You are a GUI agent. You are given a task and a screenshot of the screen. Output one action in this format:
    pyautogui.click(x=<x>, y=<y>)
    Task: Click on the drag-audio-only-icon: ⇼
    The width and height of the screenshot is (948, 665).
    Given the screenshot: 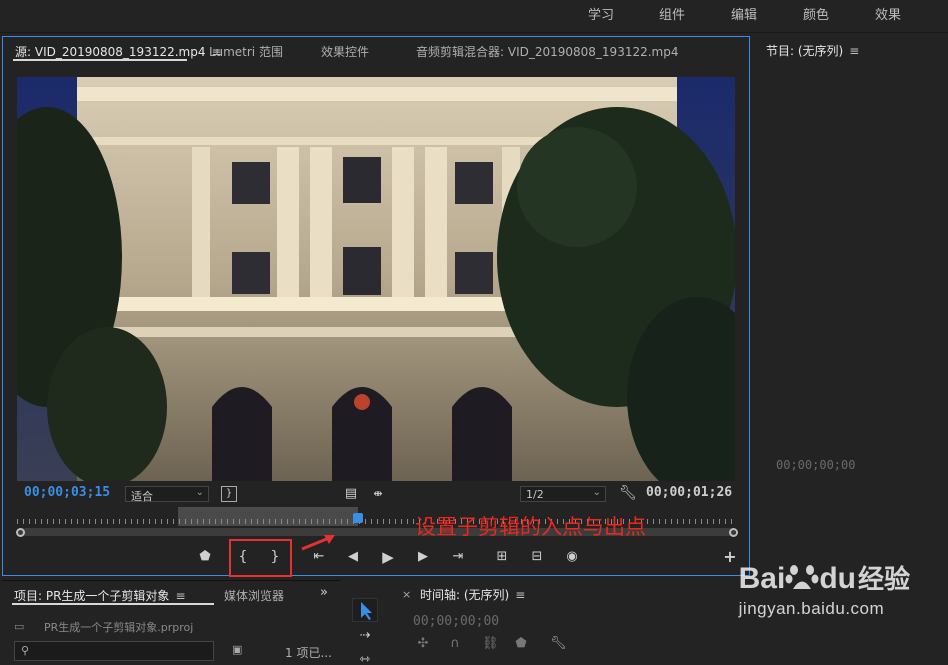 What is the action you would take?
    pyautogui.click(x=378, y=494)
    